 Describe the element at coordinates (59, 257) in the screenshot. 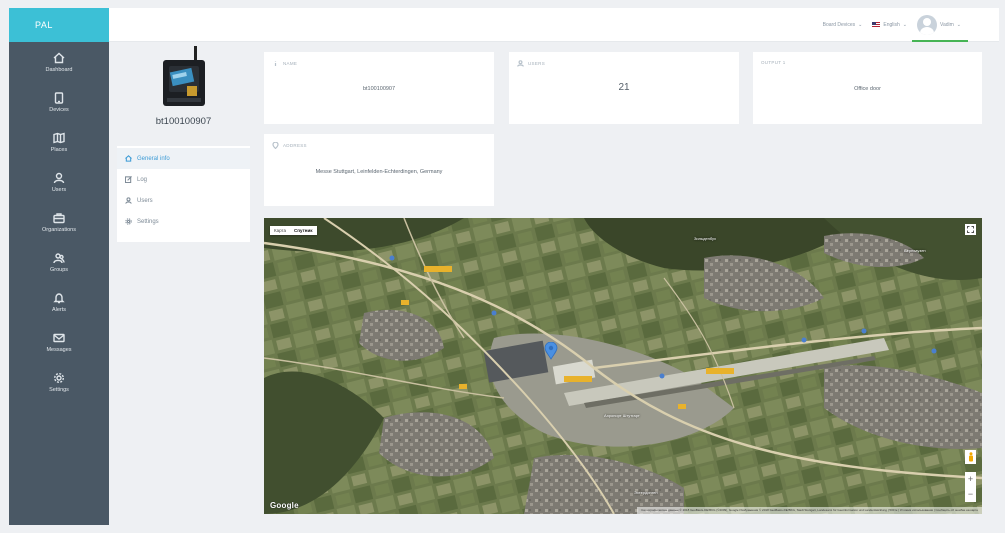

I see `group-icon` at that location.